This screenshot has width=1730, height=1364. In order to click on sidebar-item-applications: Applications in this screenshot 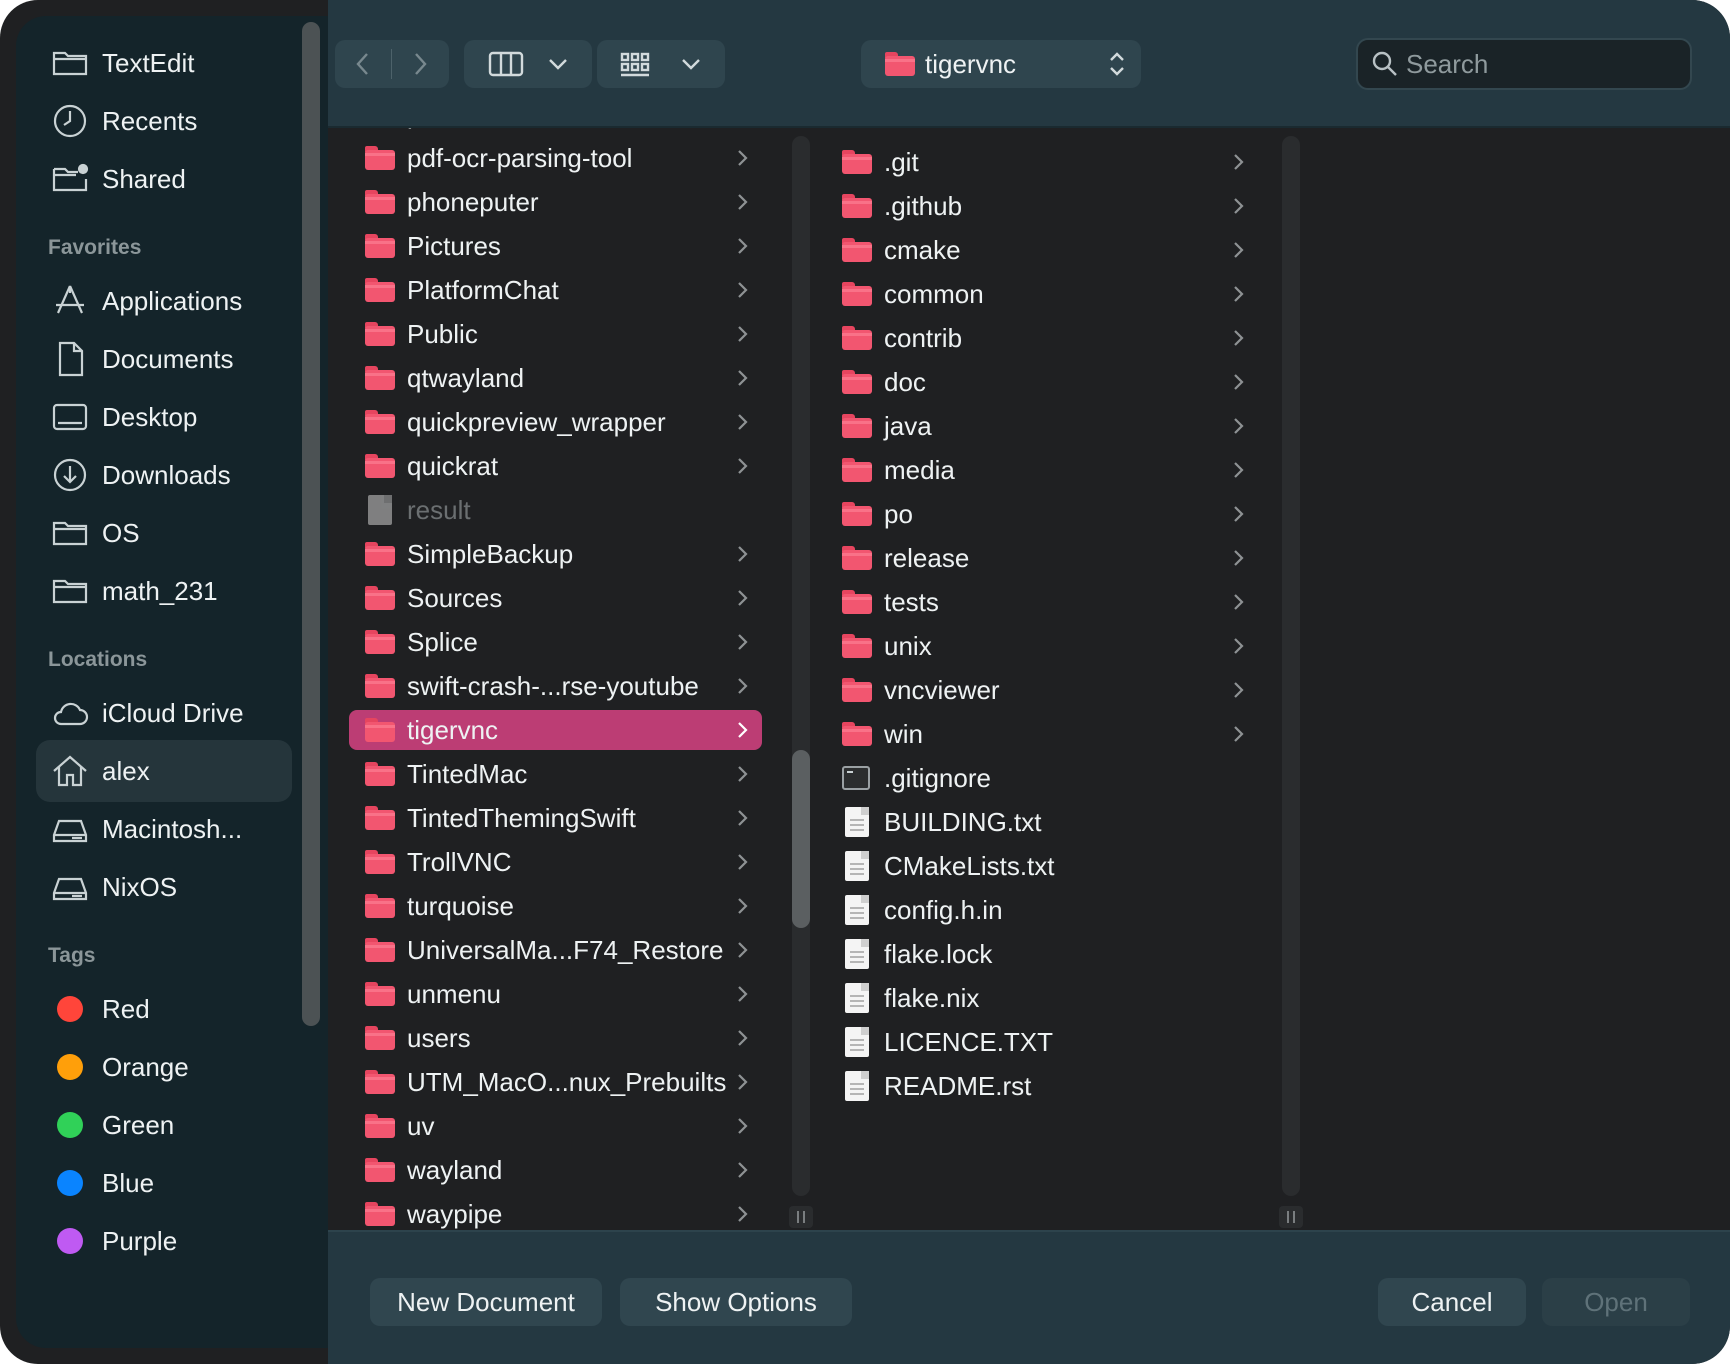, I will do `click(164, 301)`.